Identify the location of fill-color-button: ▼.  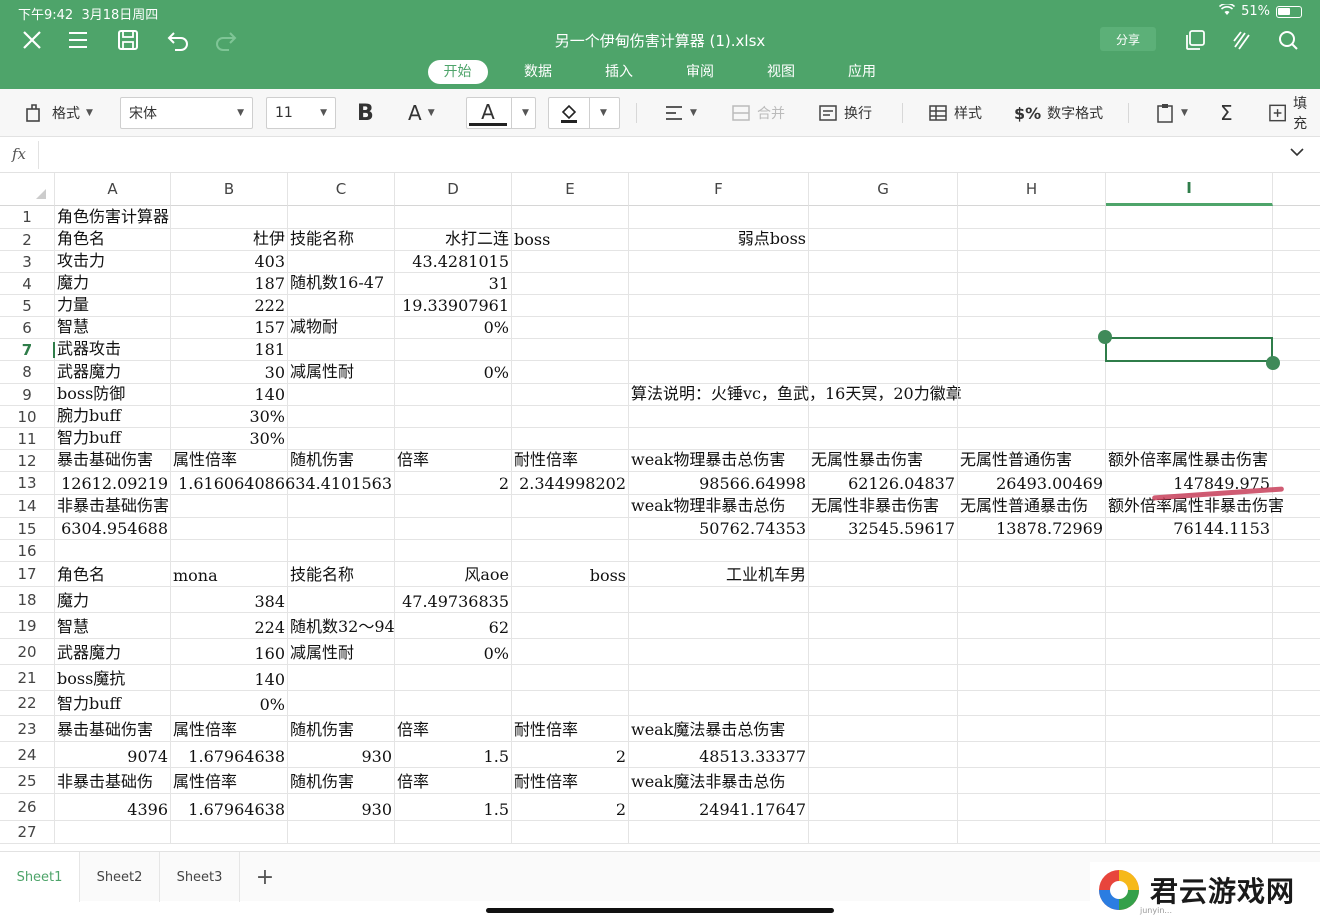
(584, 113).